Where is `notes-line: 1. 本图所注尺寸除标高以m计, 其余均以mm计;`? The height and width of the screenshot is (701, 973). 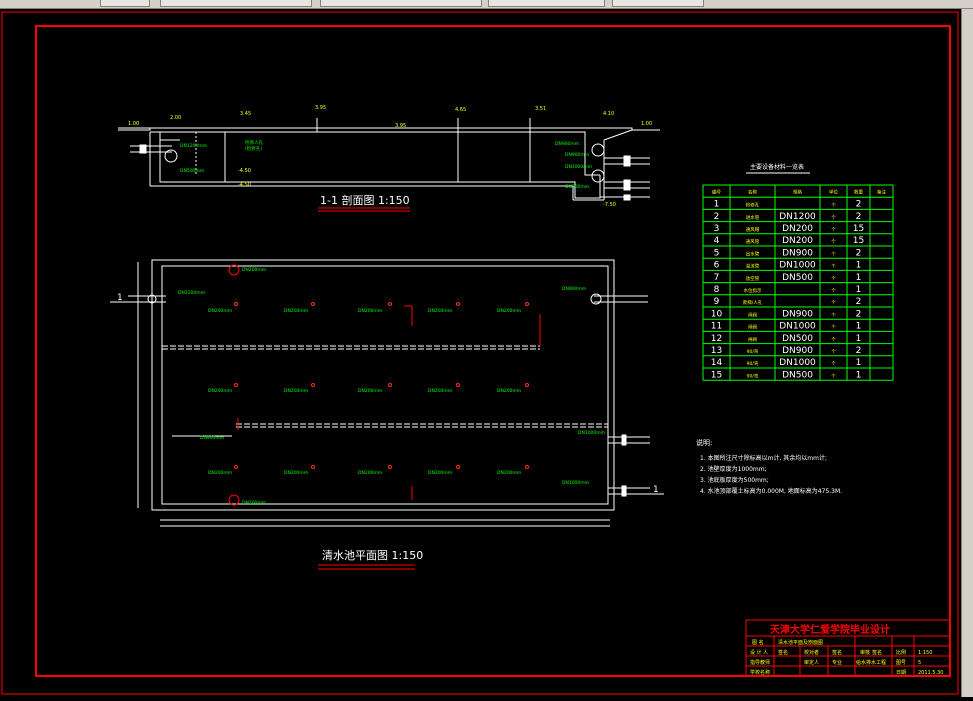 notes-line: 1. 本图所注尺寸除标高以m计, 其余均以mm计; is located at coordinates (763, 458).